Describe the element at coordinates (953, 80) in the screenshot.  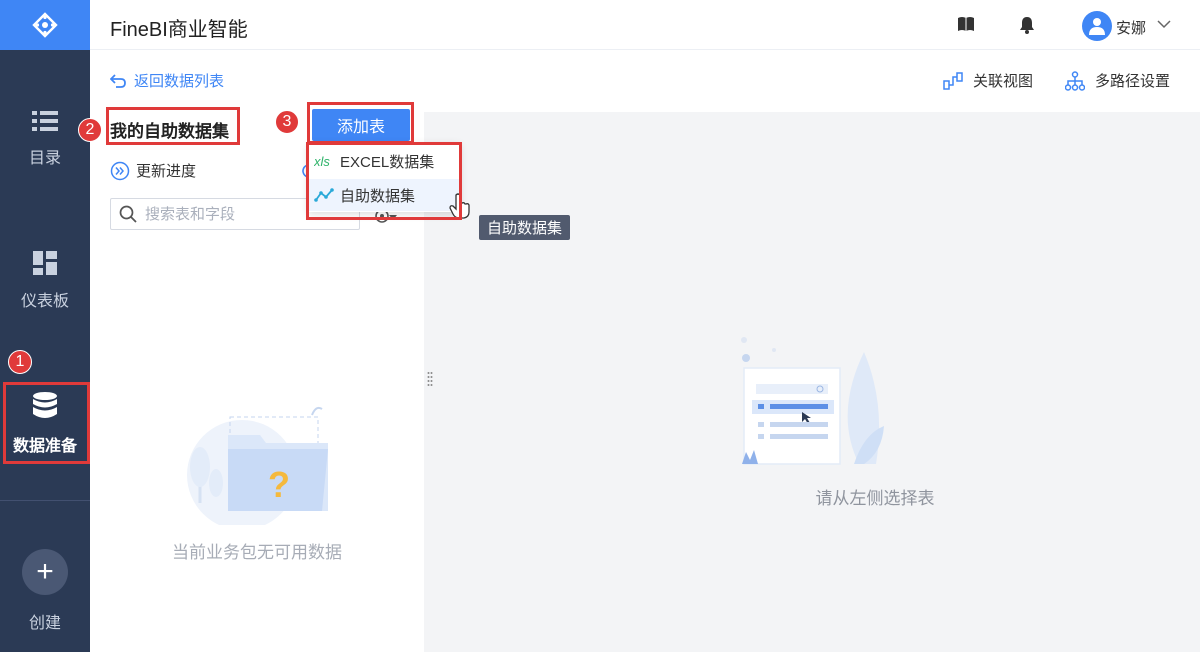
I see `relation-view-icon` at that location.